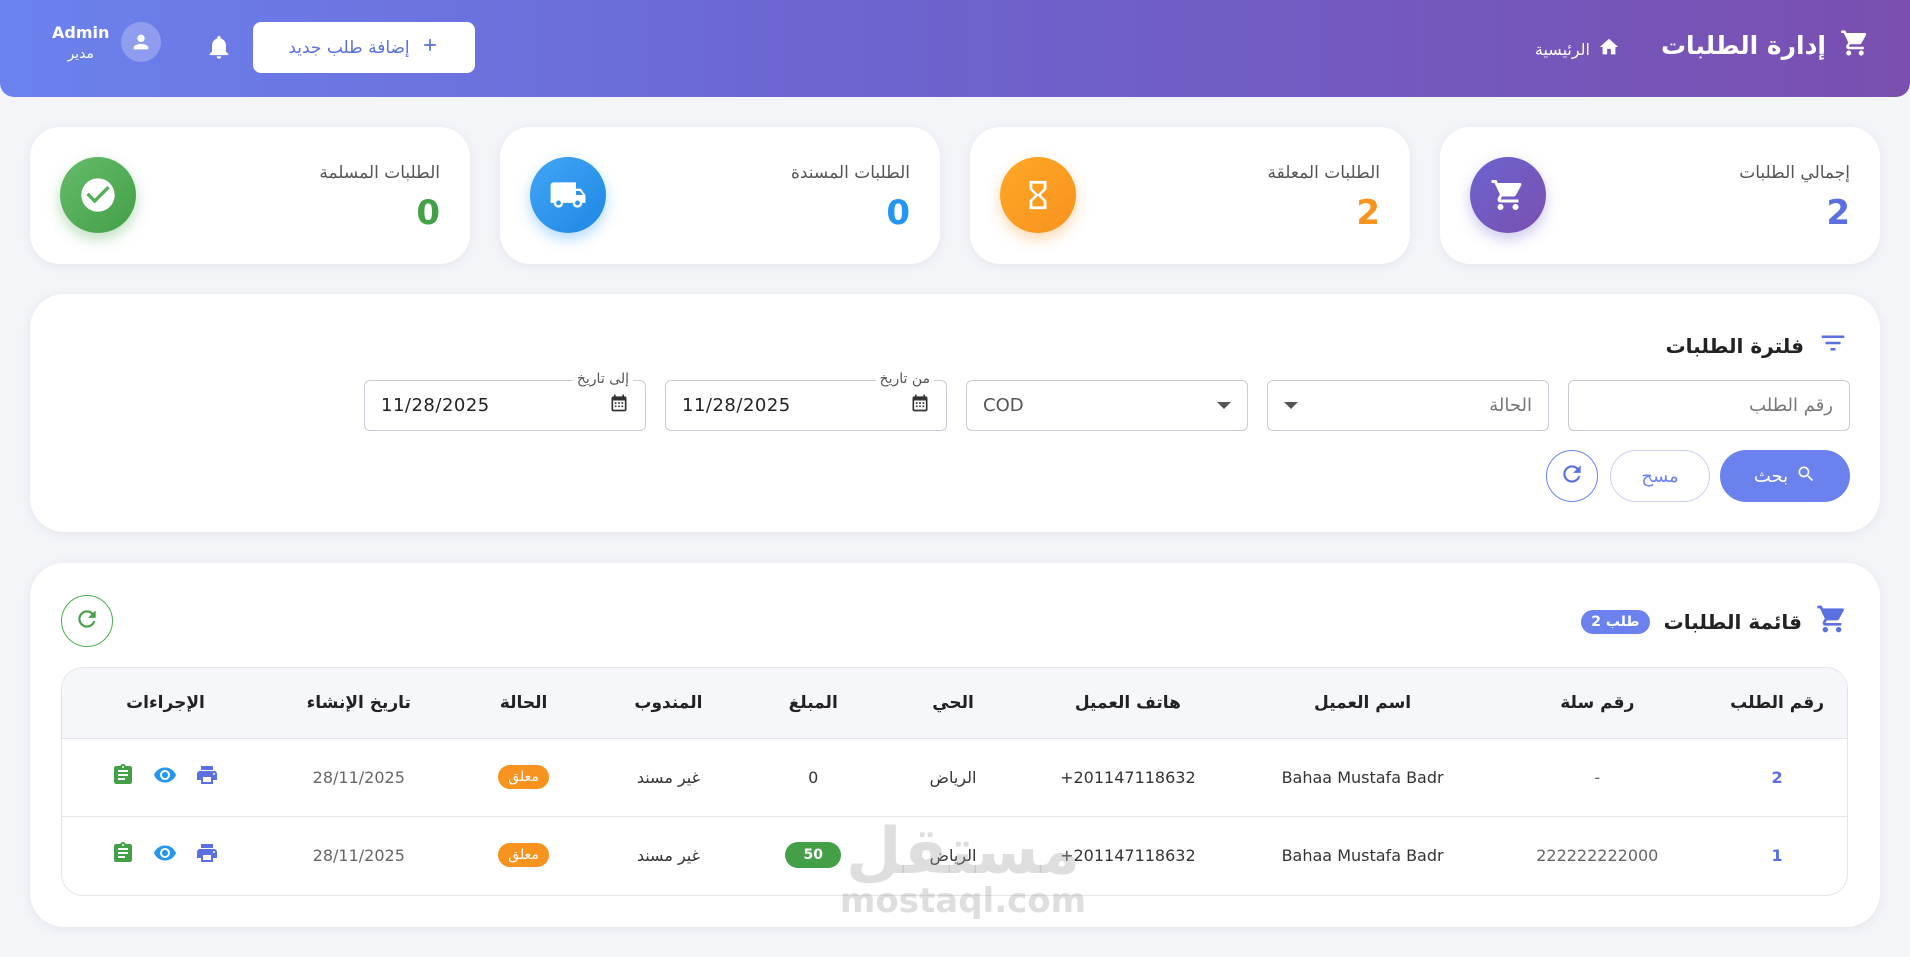  What do you see at coordinates (250, 195) in the screenshot?
I see `stat-card-delivered: الطلبات المسلمة 0` at bounding box center [250, 195].